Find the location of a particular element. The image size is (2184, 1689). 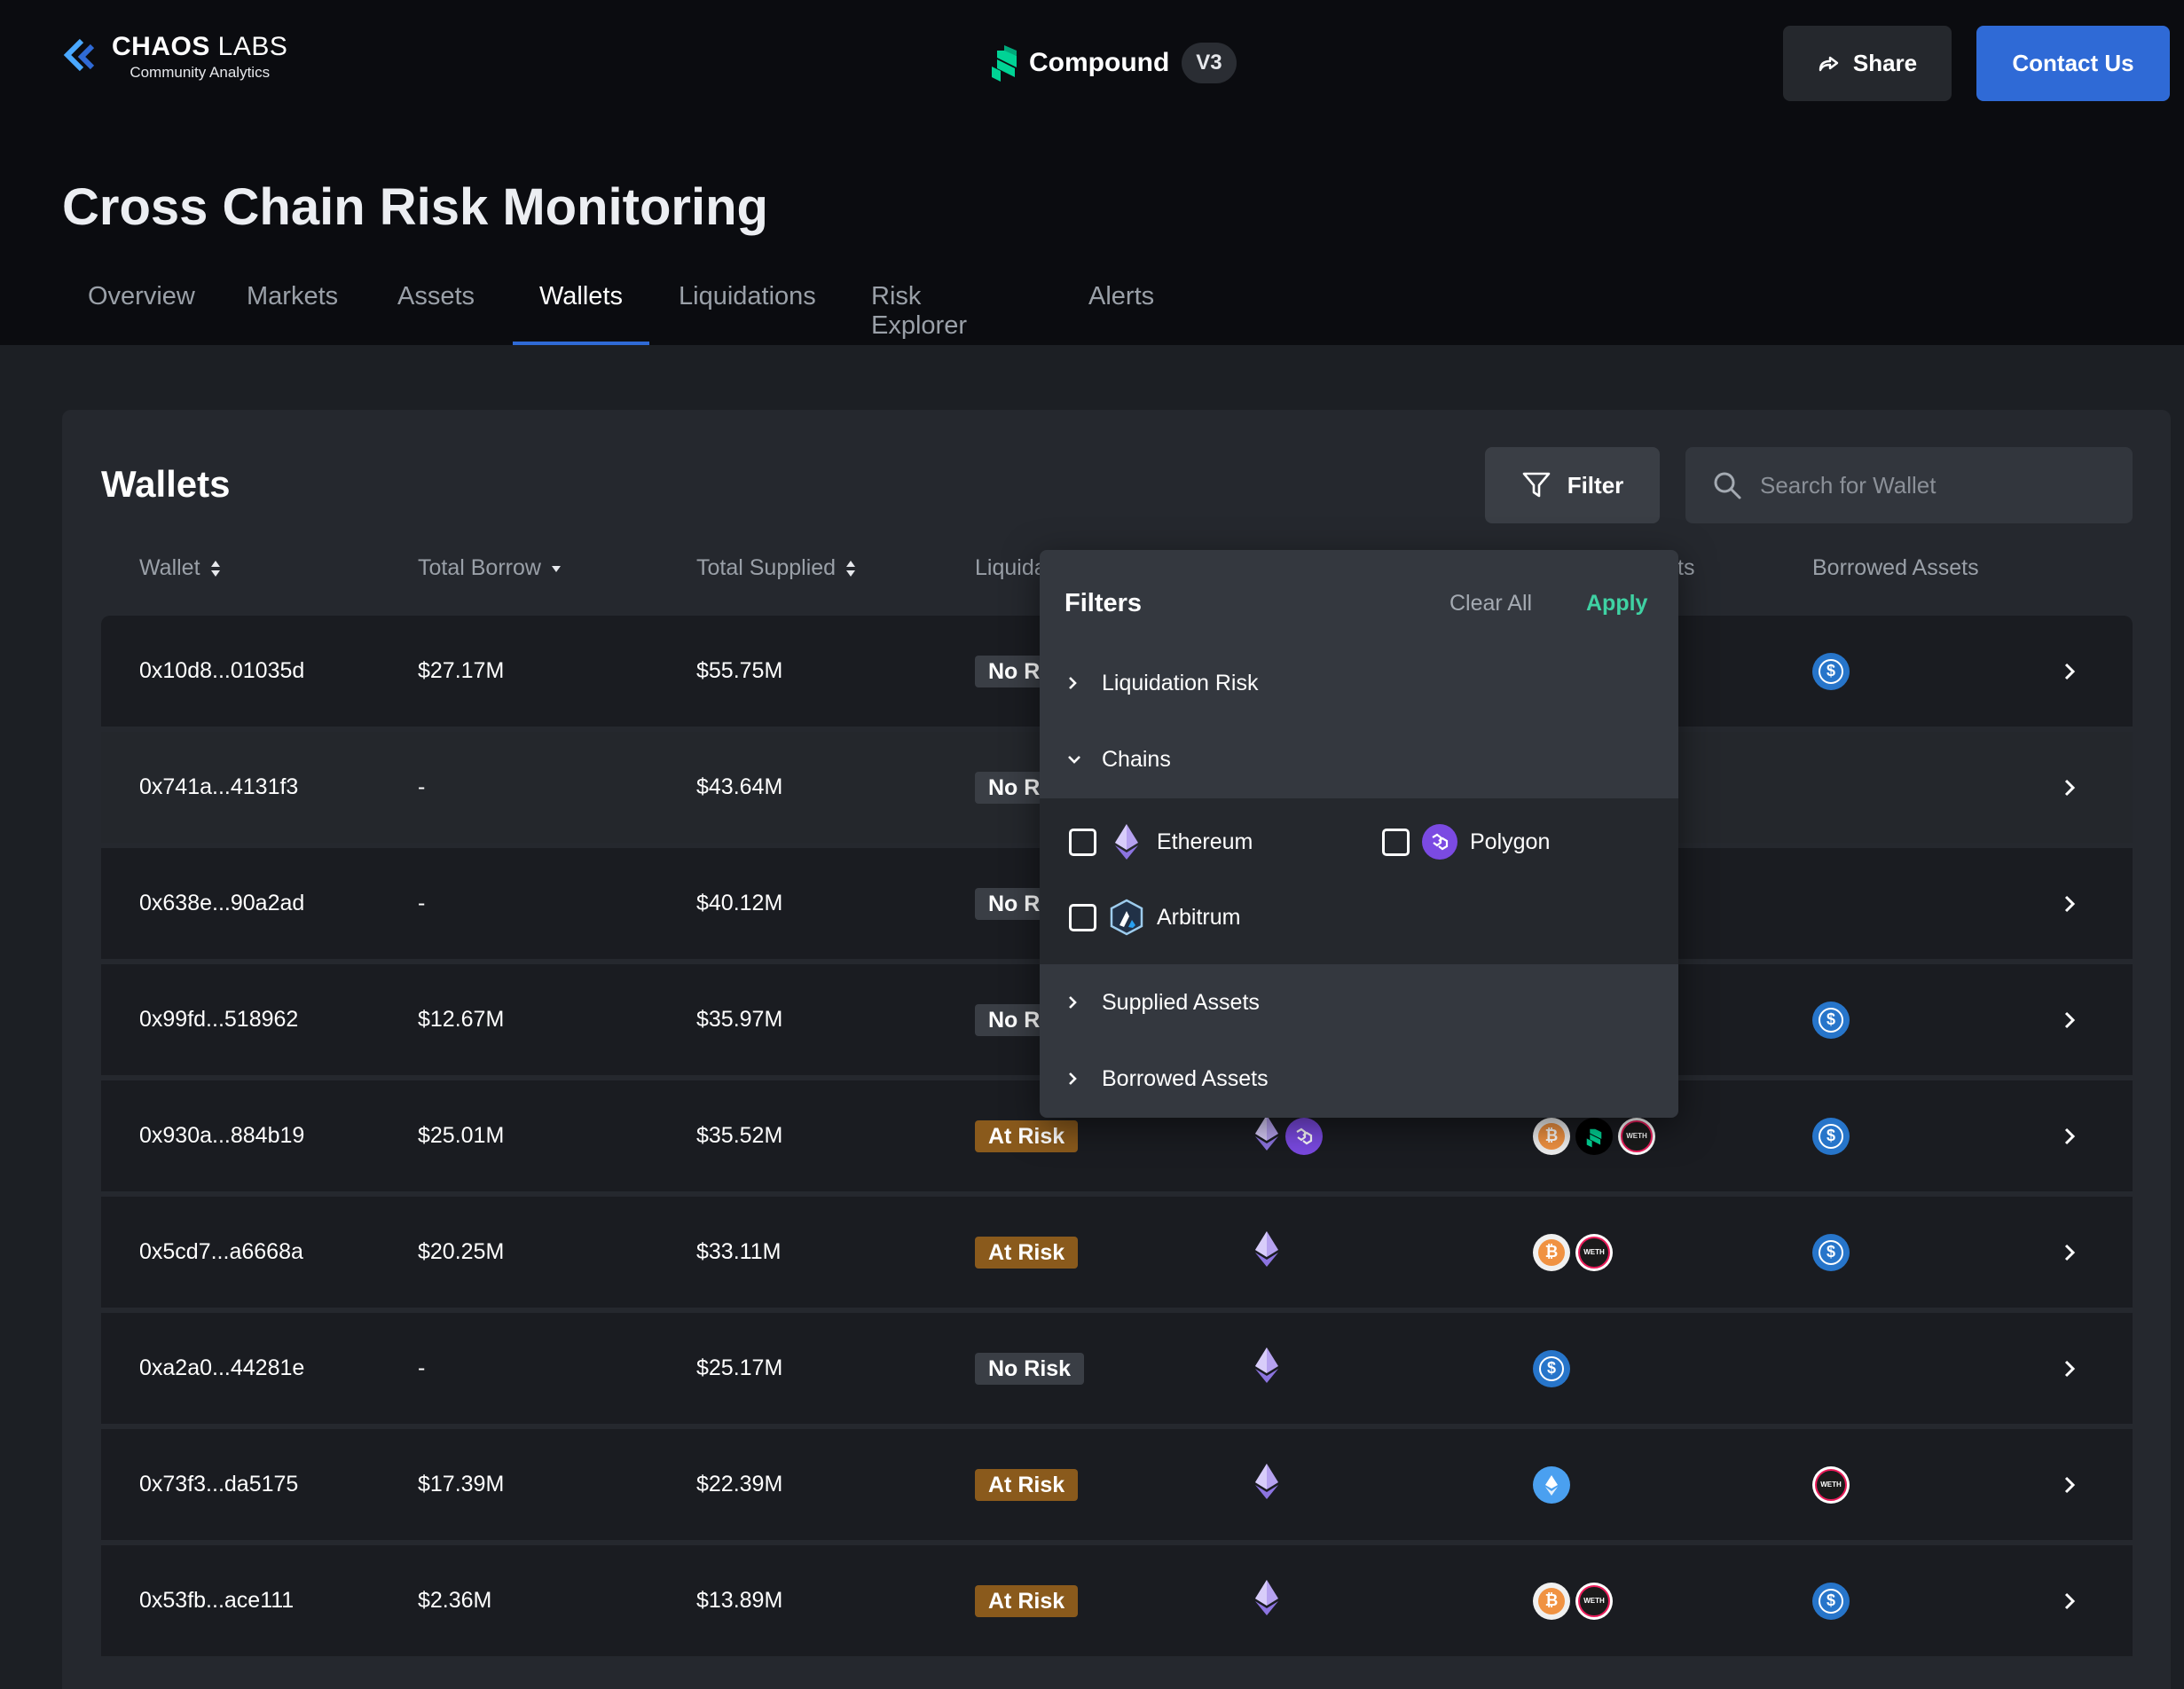

wallet-address: 0x10d8...01035d is located at coordinates (221, 671).